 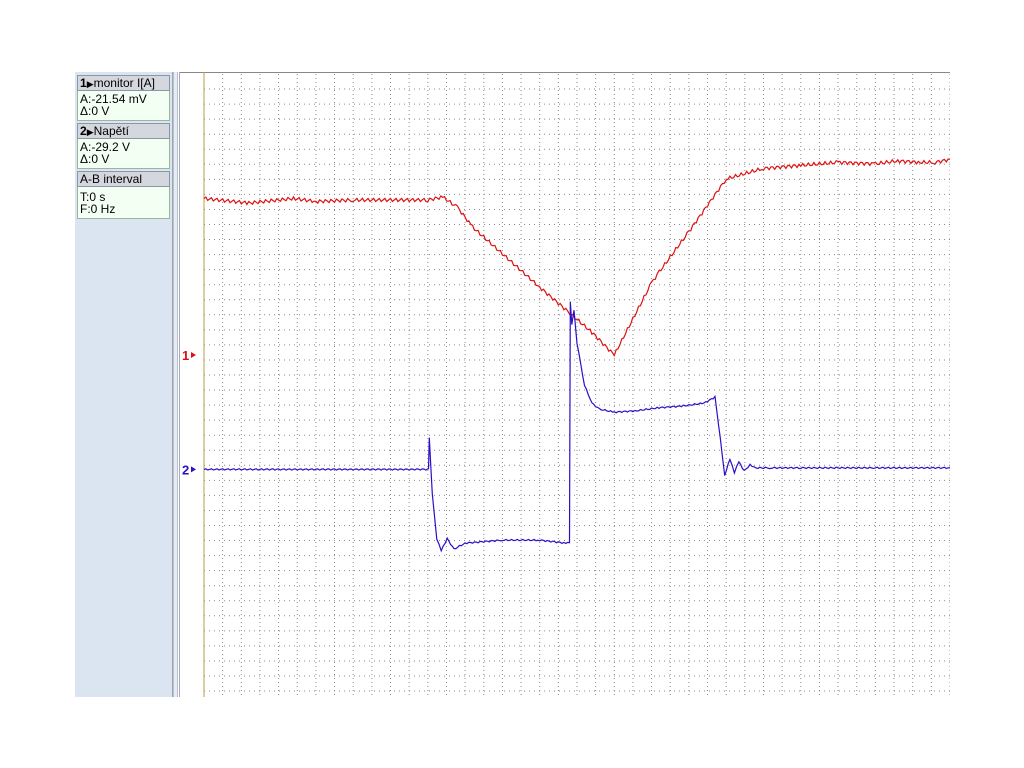 I want to click on channel-2-number: 2, so click(x=83, y=131).